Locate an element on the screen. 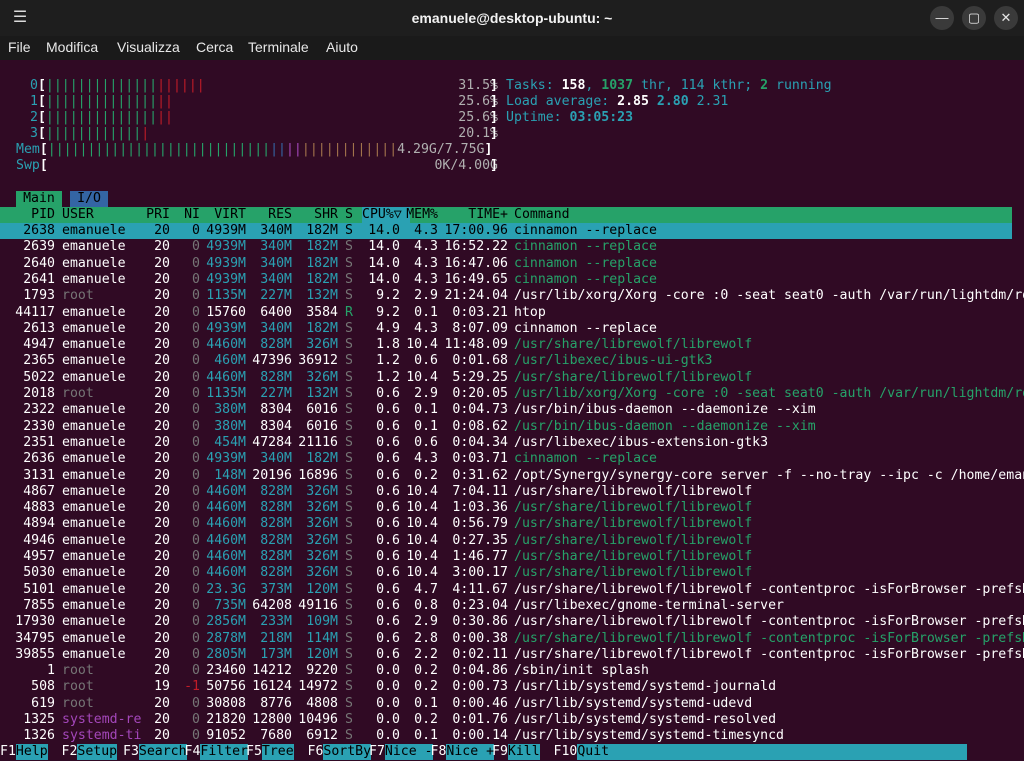 The width and height of the screenshot is (1024, 761). col-shr: SHR is located at coordinates (316, 215).